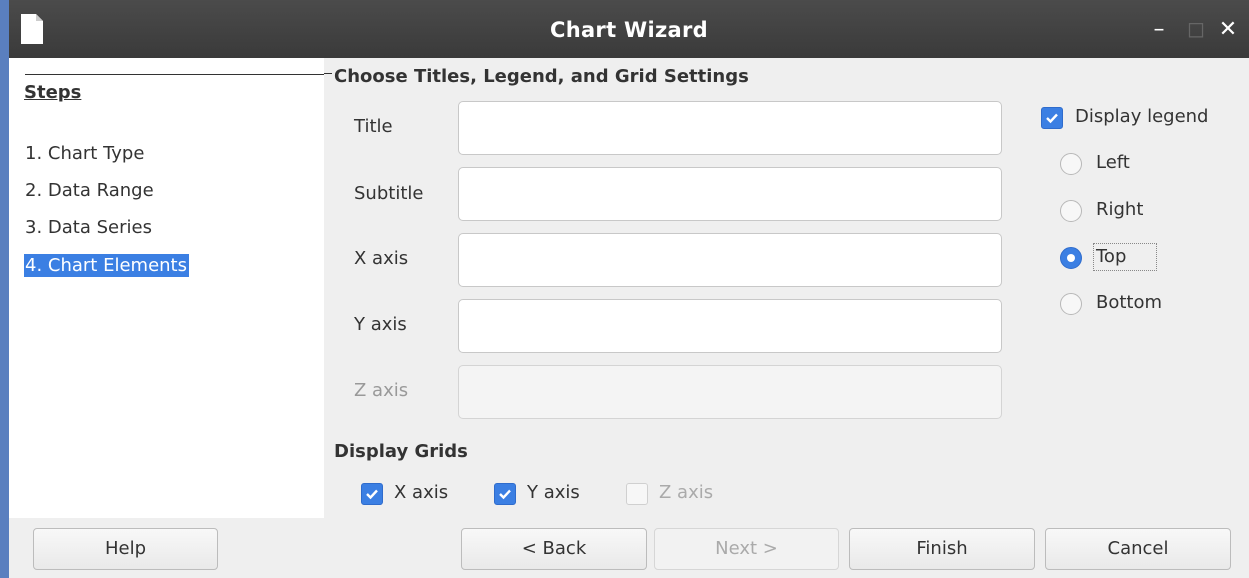 The width and height of the screenshot is (1249, 578). I want to click on titles-section-heading: Choose Titles, Legend, and Grid Settings, so click(541, 76).